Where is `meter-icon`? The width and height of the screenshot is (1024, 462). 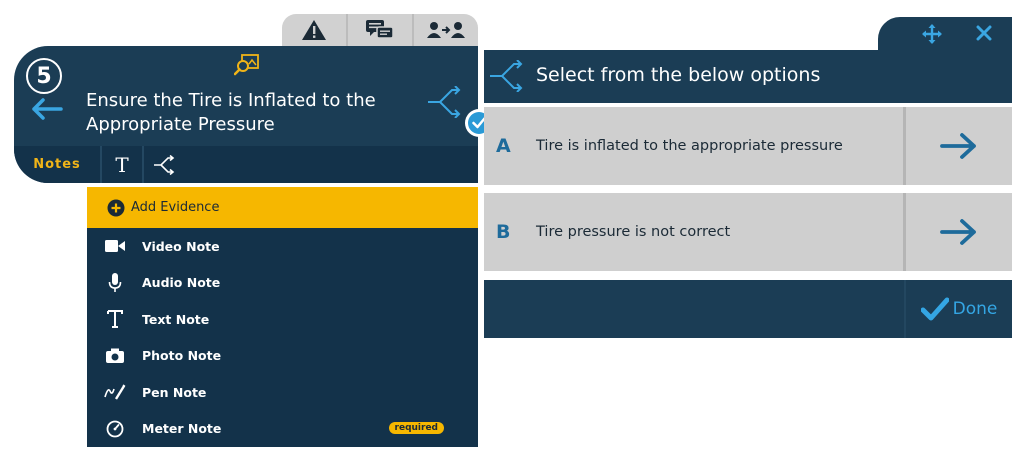 meter-icon is located at coordinates (115, 429).